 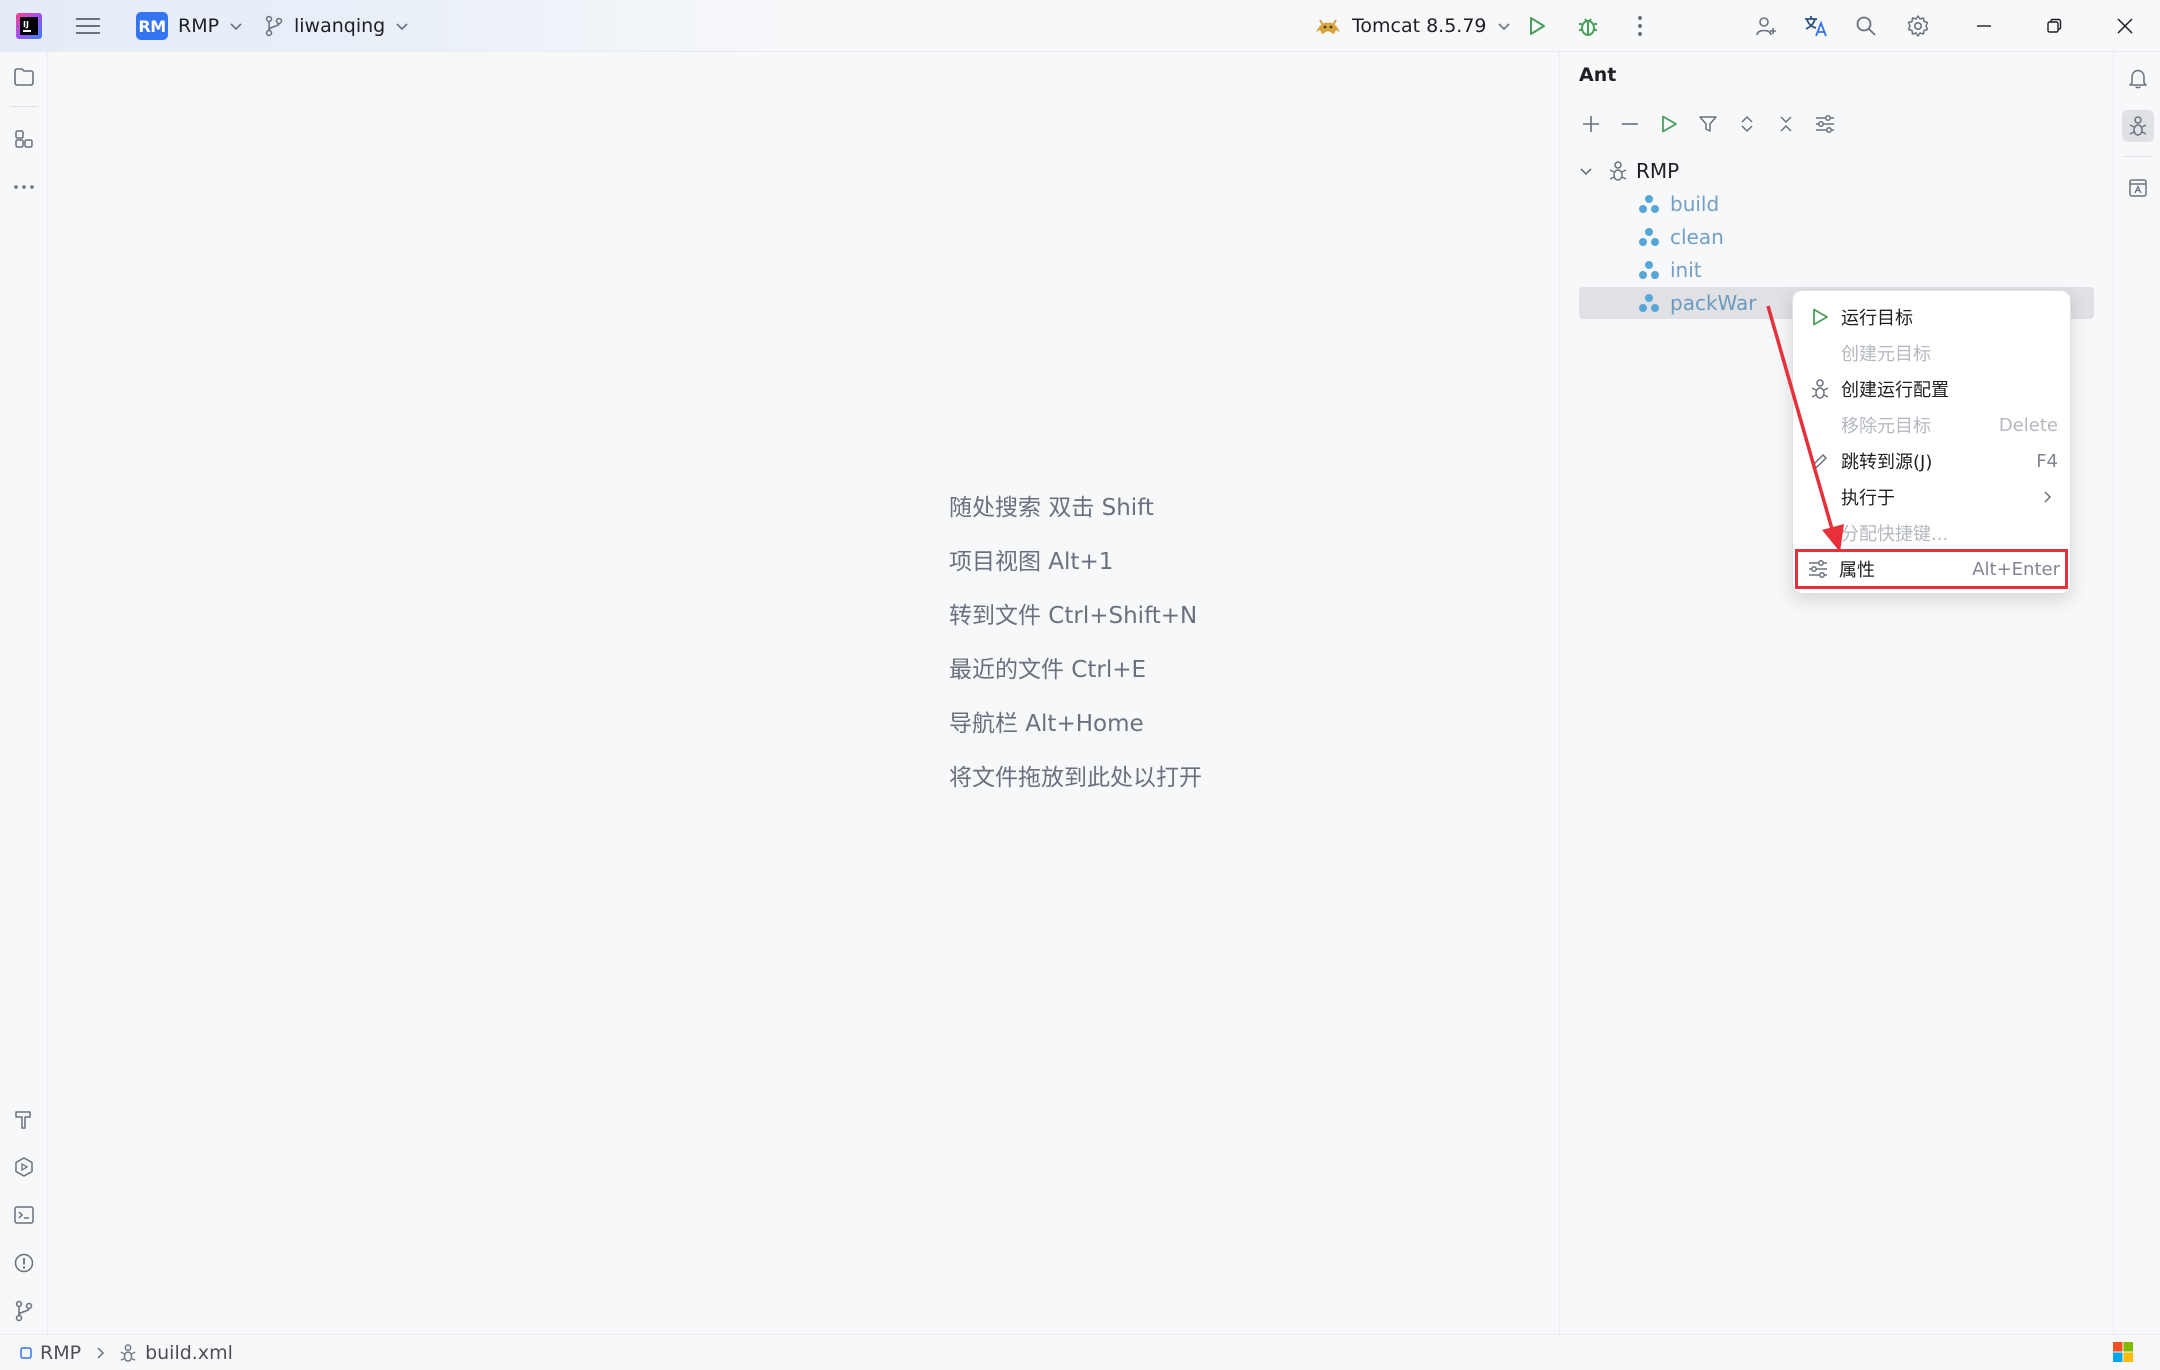 I want to click on tree-root-rmp: RMP, so click(x=1838, y=171).